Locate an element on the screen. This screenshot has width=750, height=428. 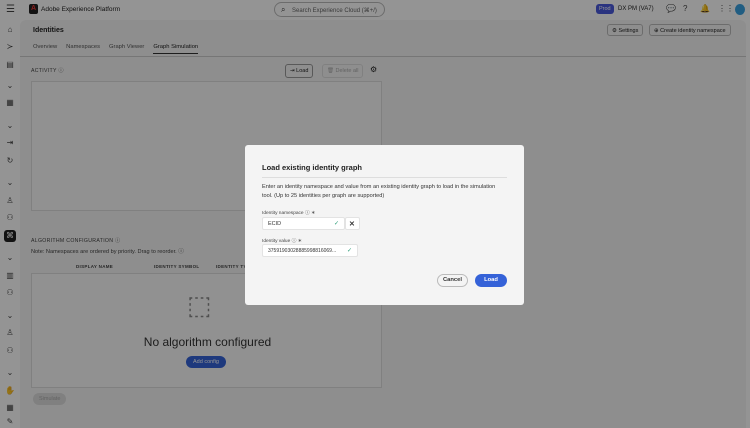
namespace-field: ECID ✓ is located at coordinates (303, 223).